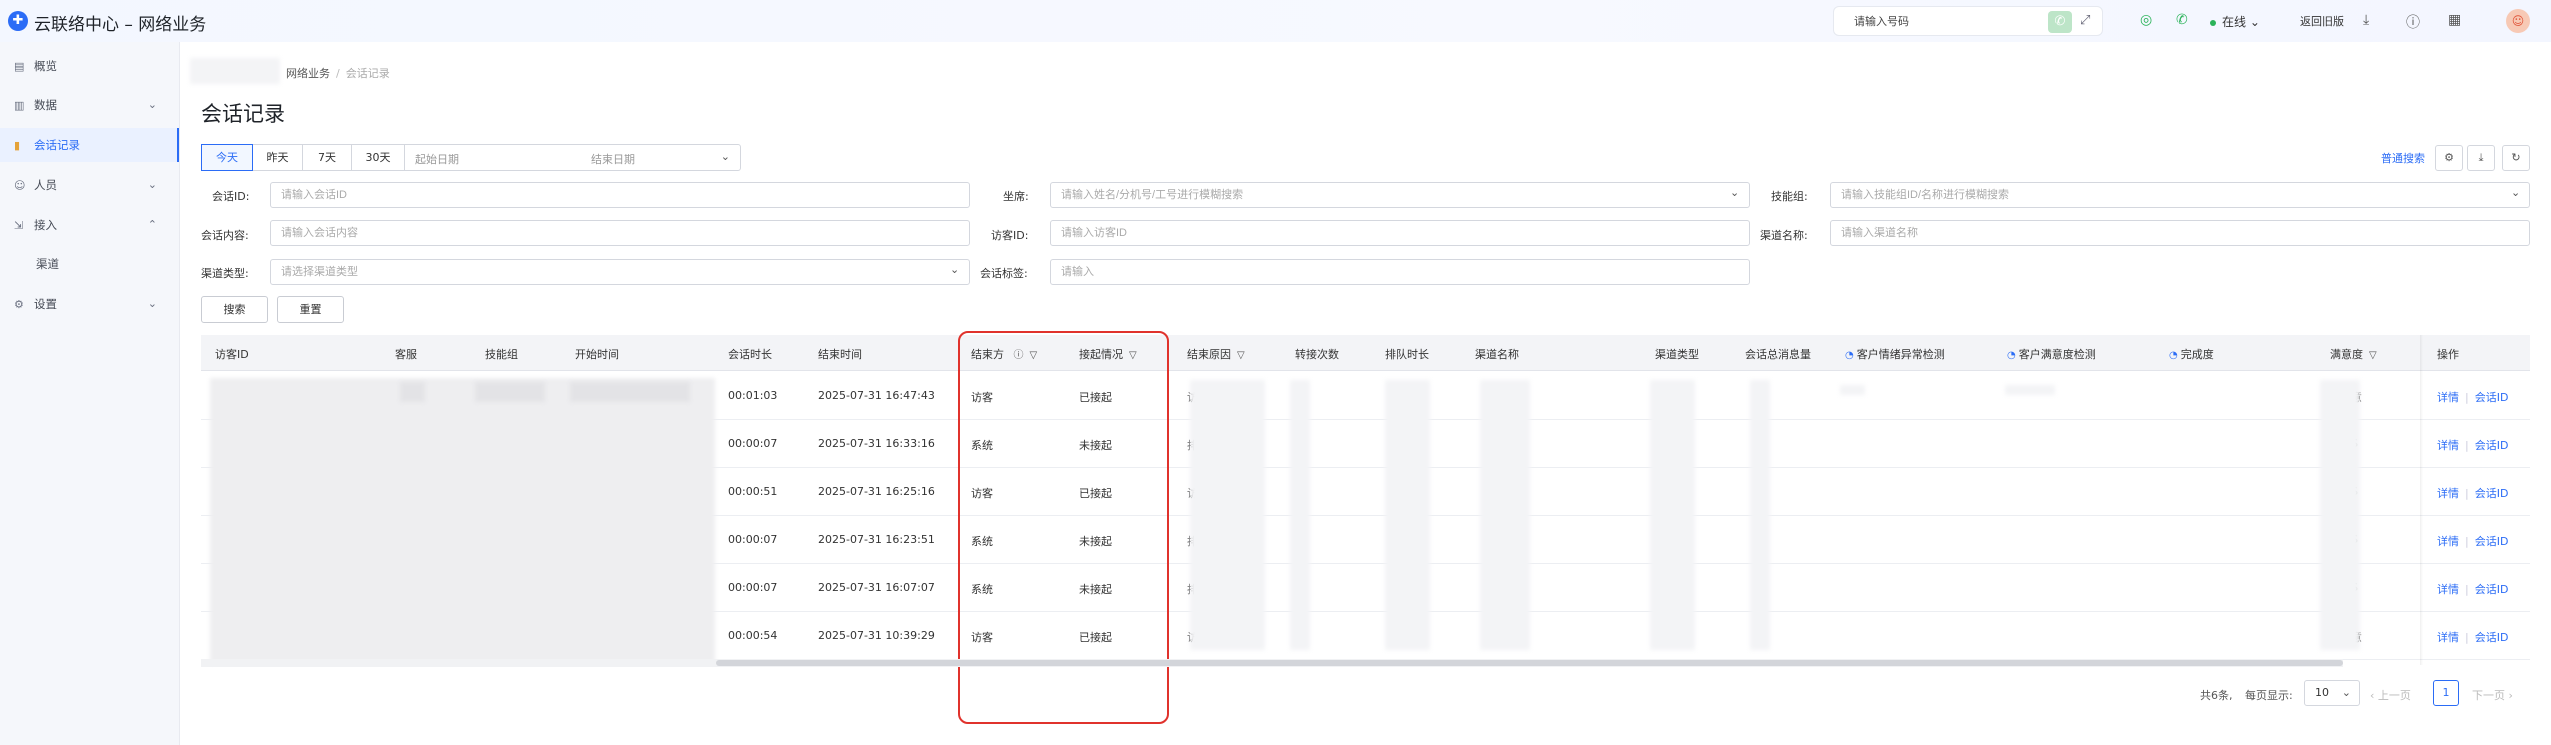 This screenshot has height=745, width=2551. I want to click on chat-icon: ◎, so click(2146, 20).